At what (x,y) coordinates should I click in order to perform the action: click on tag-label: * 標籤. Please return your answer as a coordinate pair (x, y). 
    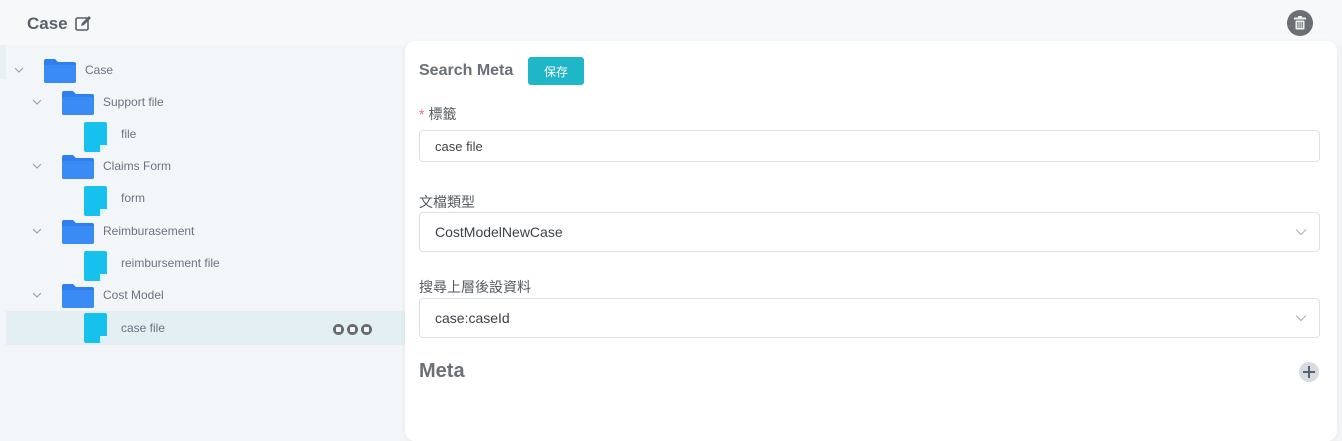
    Looking at the image, I should click on (437, 114).